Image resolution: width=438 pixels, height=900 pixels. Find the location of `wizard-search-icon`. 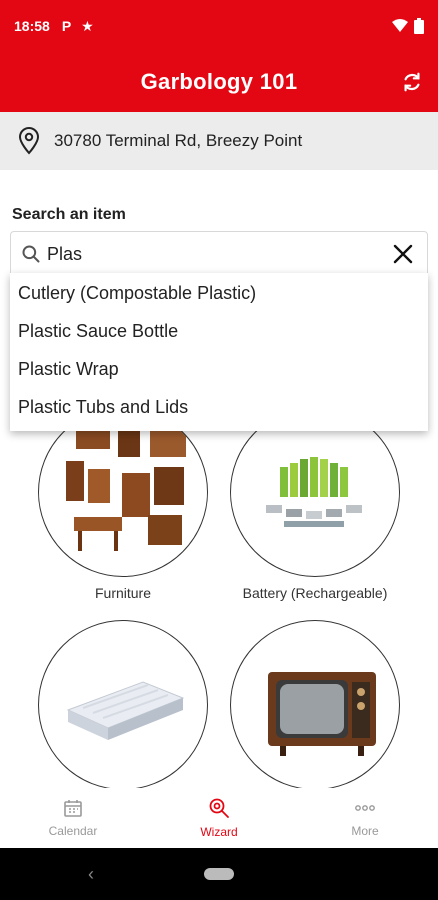

wizard-search-icon is located at coordinates (219, 808).